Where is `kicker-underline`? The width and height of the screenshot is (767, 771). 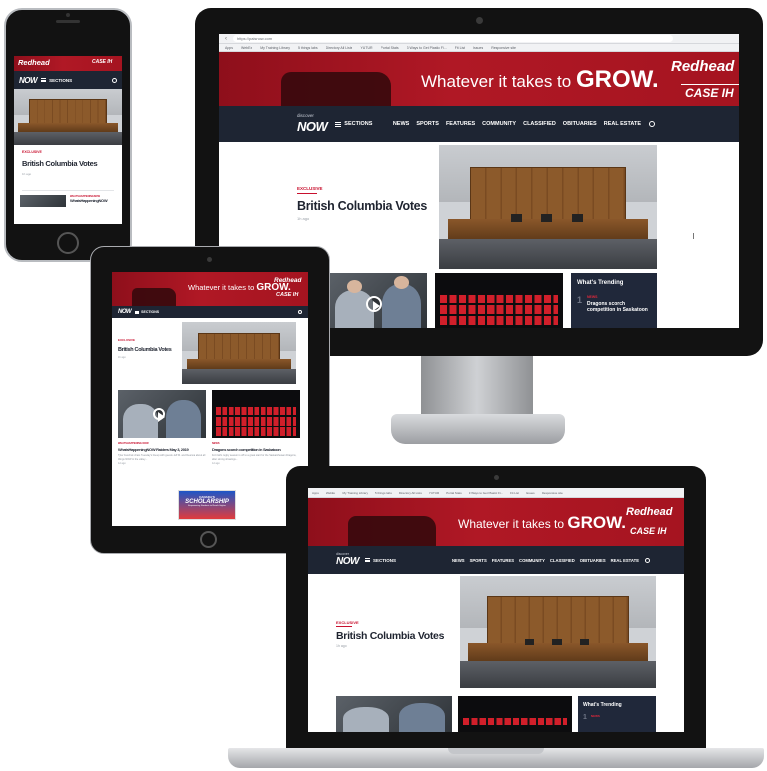 kicker-underline is located at coordinates (307, 193).